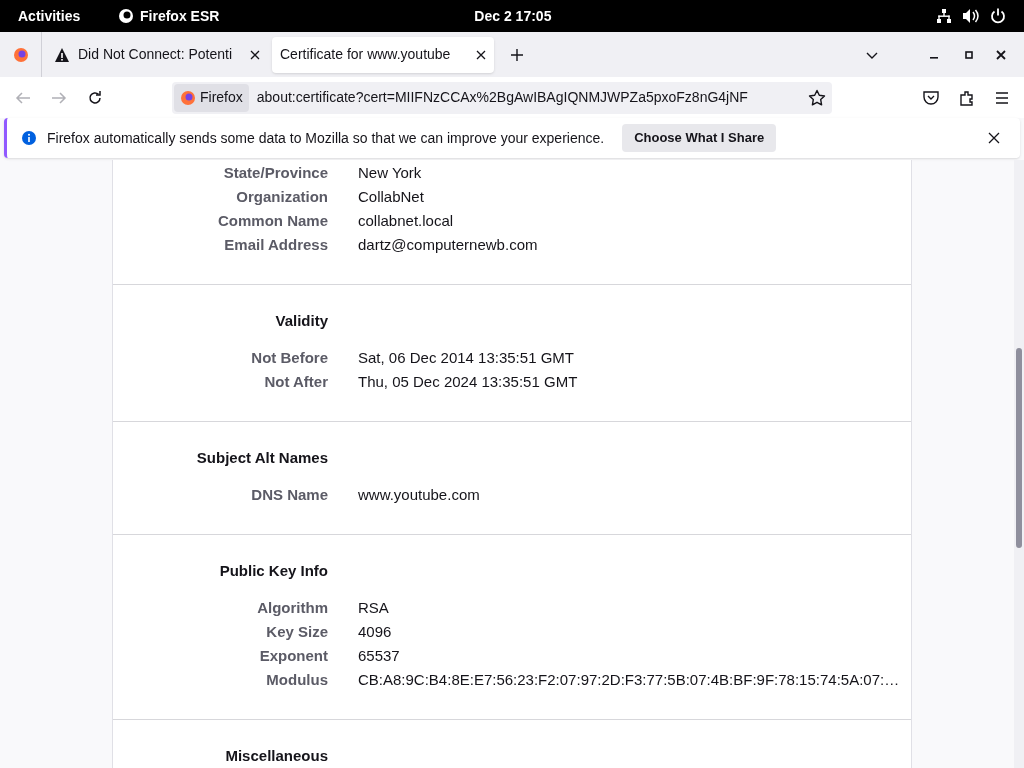 The width and height of the screenshot is (1024, 768). I want to click on field-value: dartz@computernewb.com, so click(448, 245).